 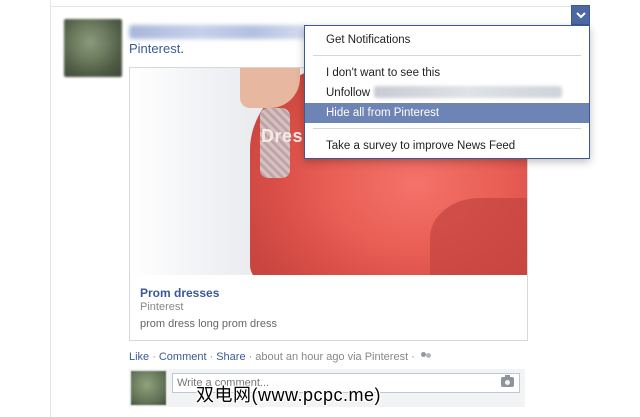 What do you see at coordinates (183, 357) in the screenshot?
I see `comment-link: Comment` at bounding box center [183, 357].